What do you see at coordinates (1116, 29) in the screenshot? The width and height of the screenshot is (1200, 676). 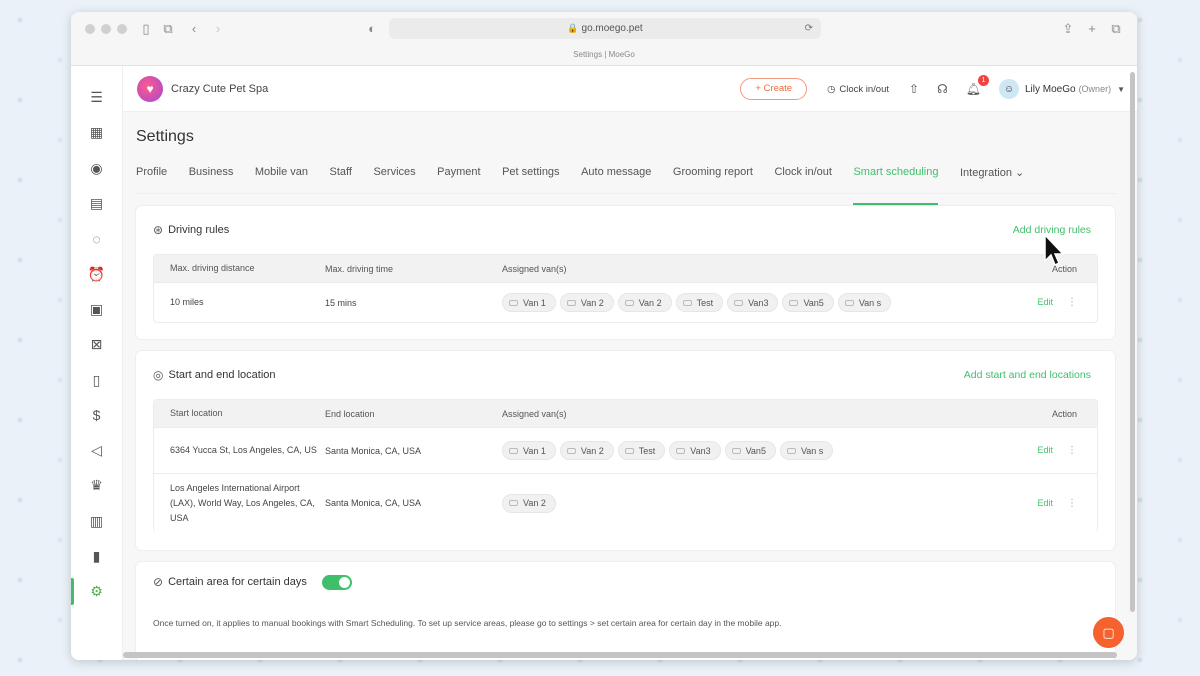 I see `tabs-icon: ⧉` at bounding box center [1116, 29].